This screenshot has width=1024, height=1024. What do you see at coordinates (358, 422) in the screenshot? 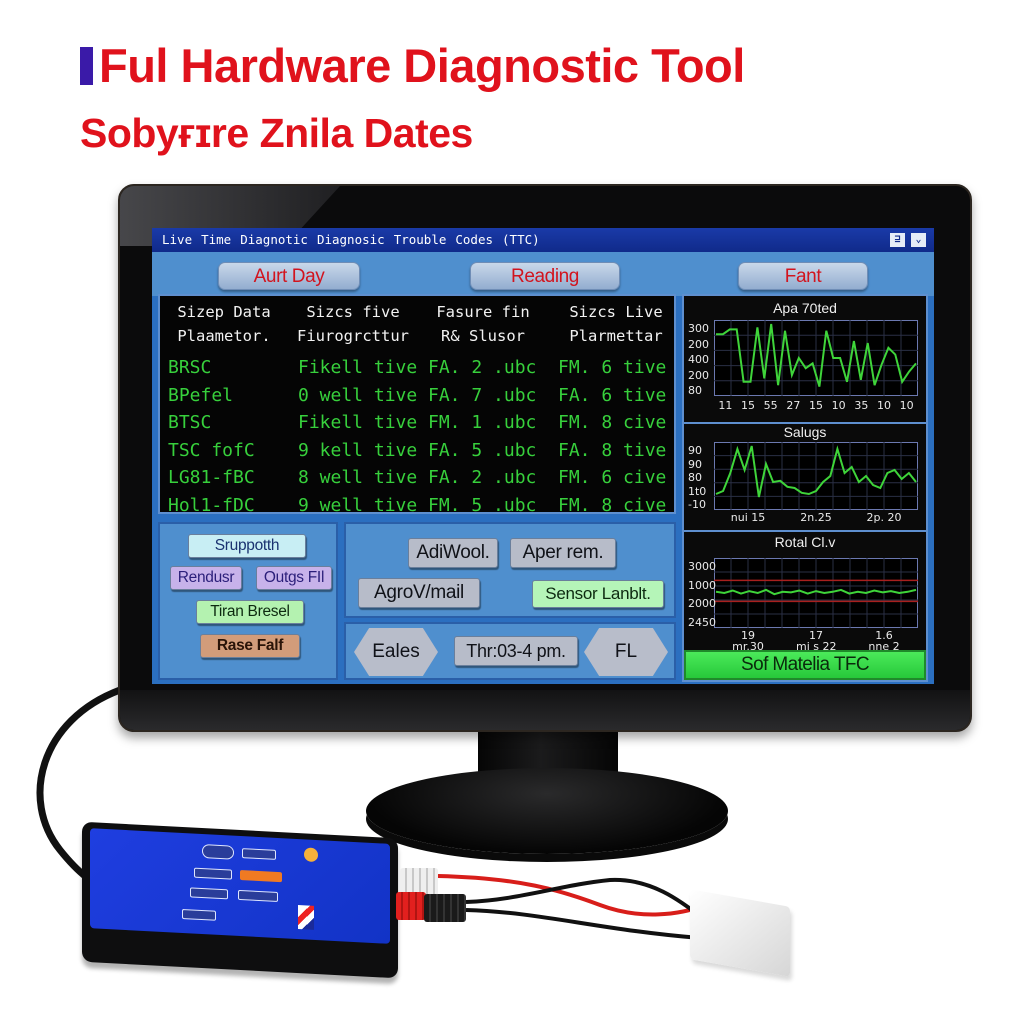
I see `table-cell: Fikell tive` at bounding box center [358, 422].